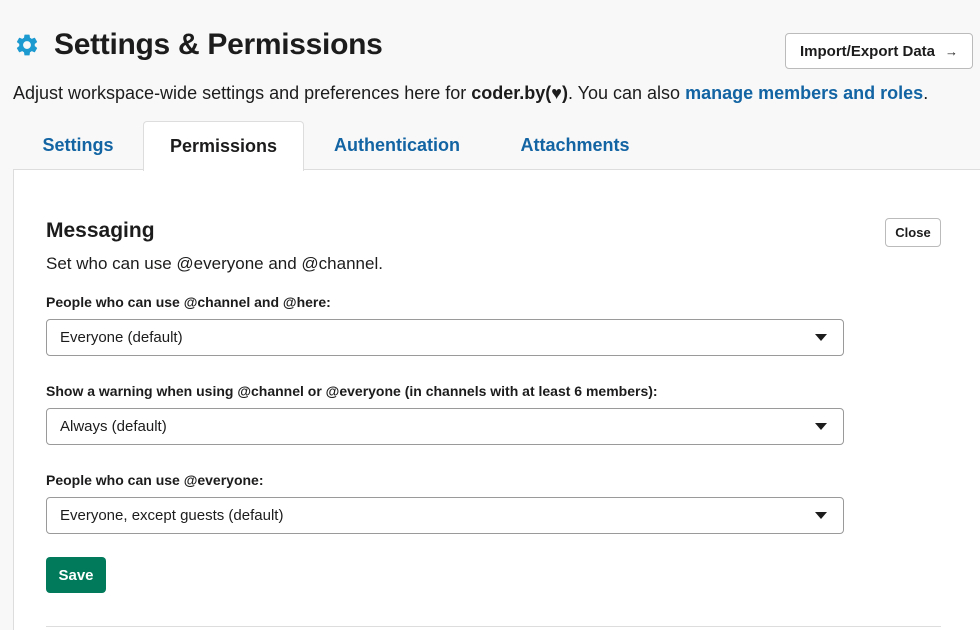  Describe the element at coordinates (397, 145) in the screenshot. I see `tab-authentication: Authentication` at that location.